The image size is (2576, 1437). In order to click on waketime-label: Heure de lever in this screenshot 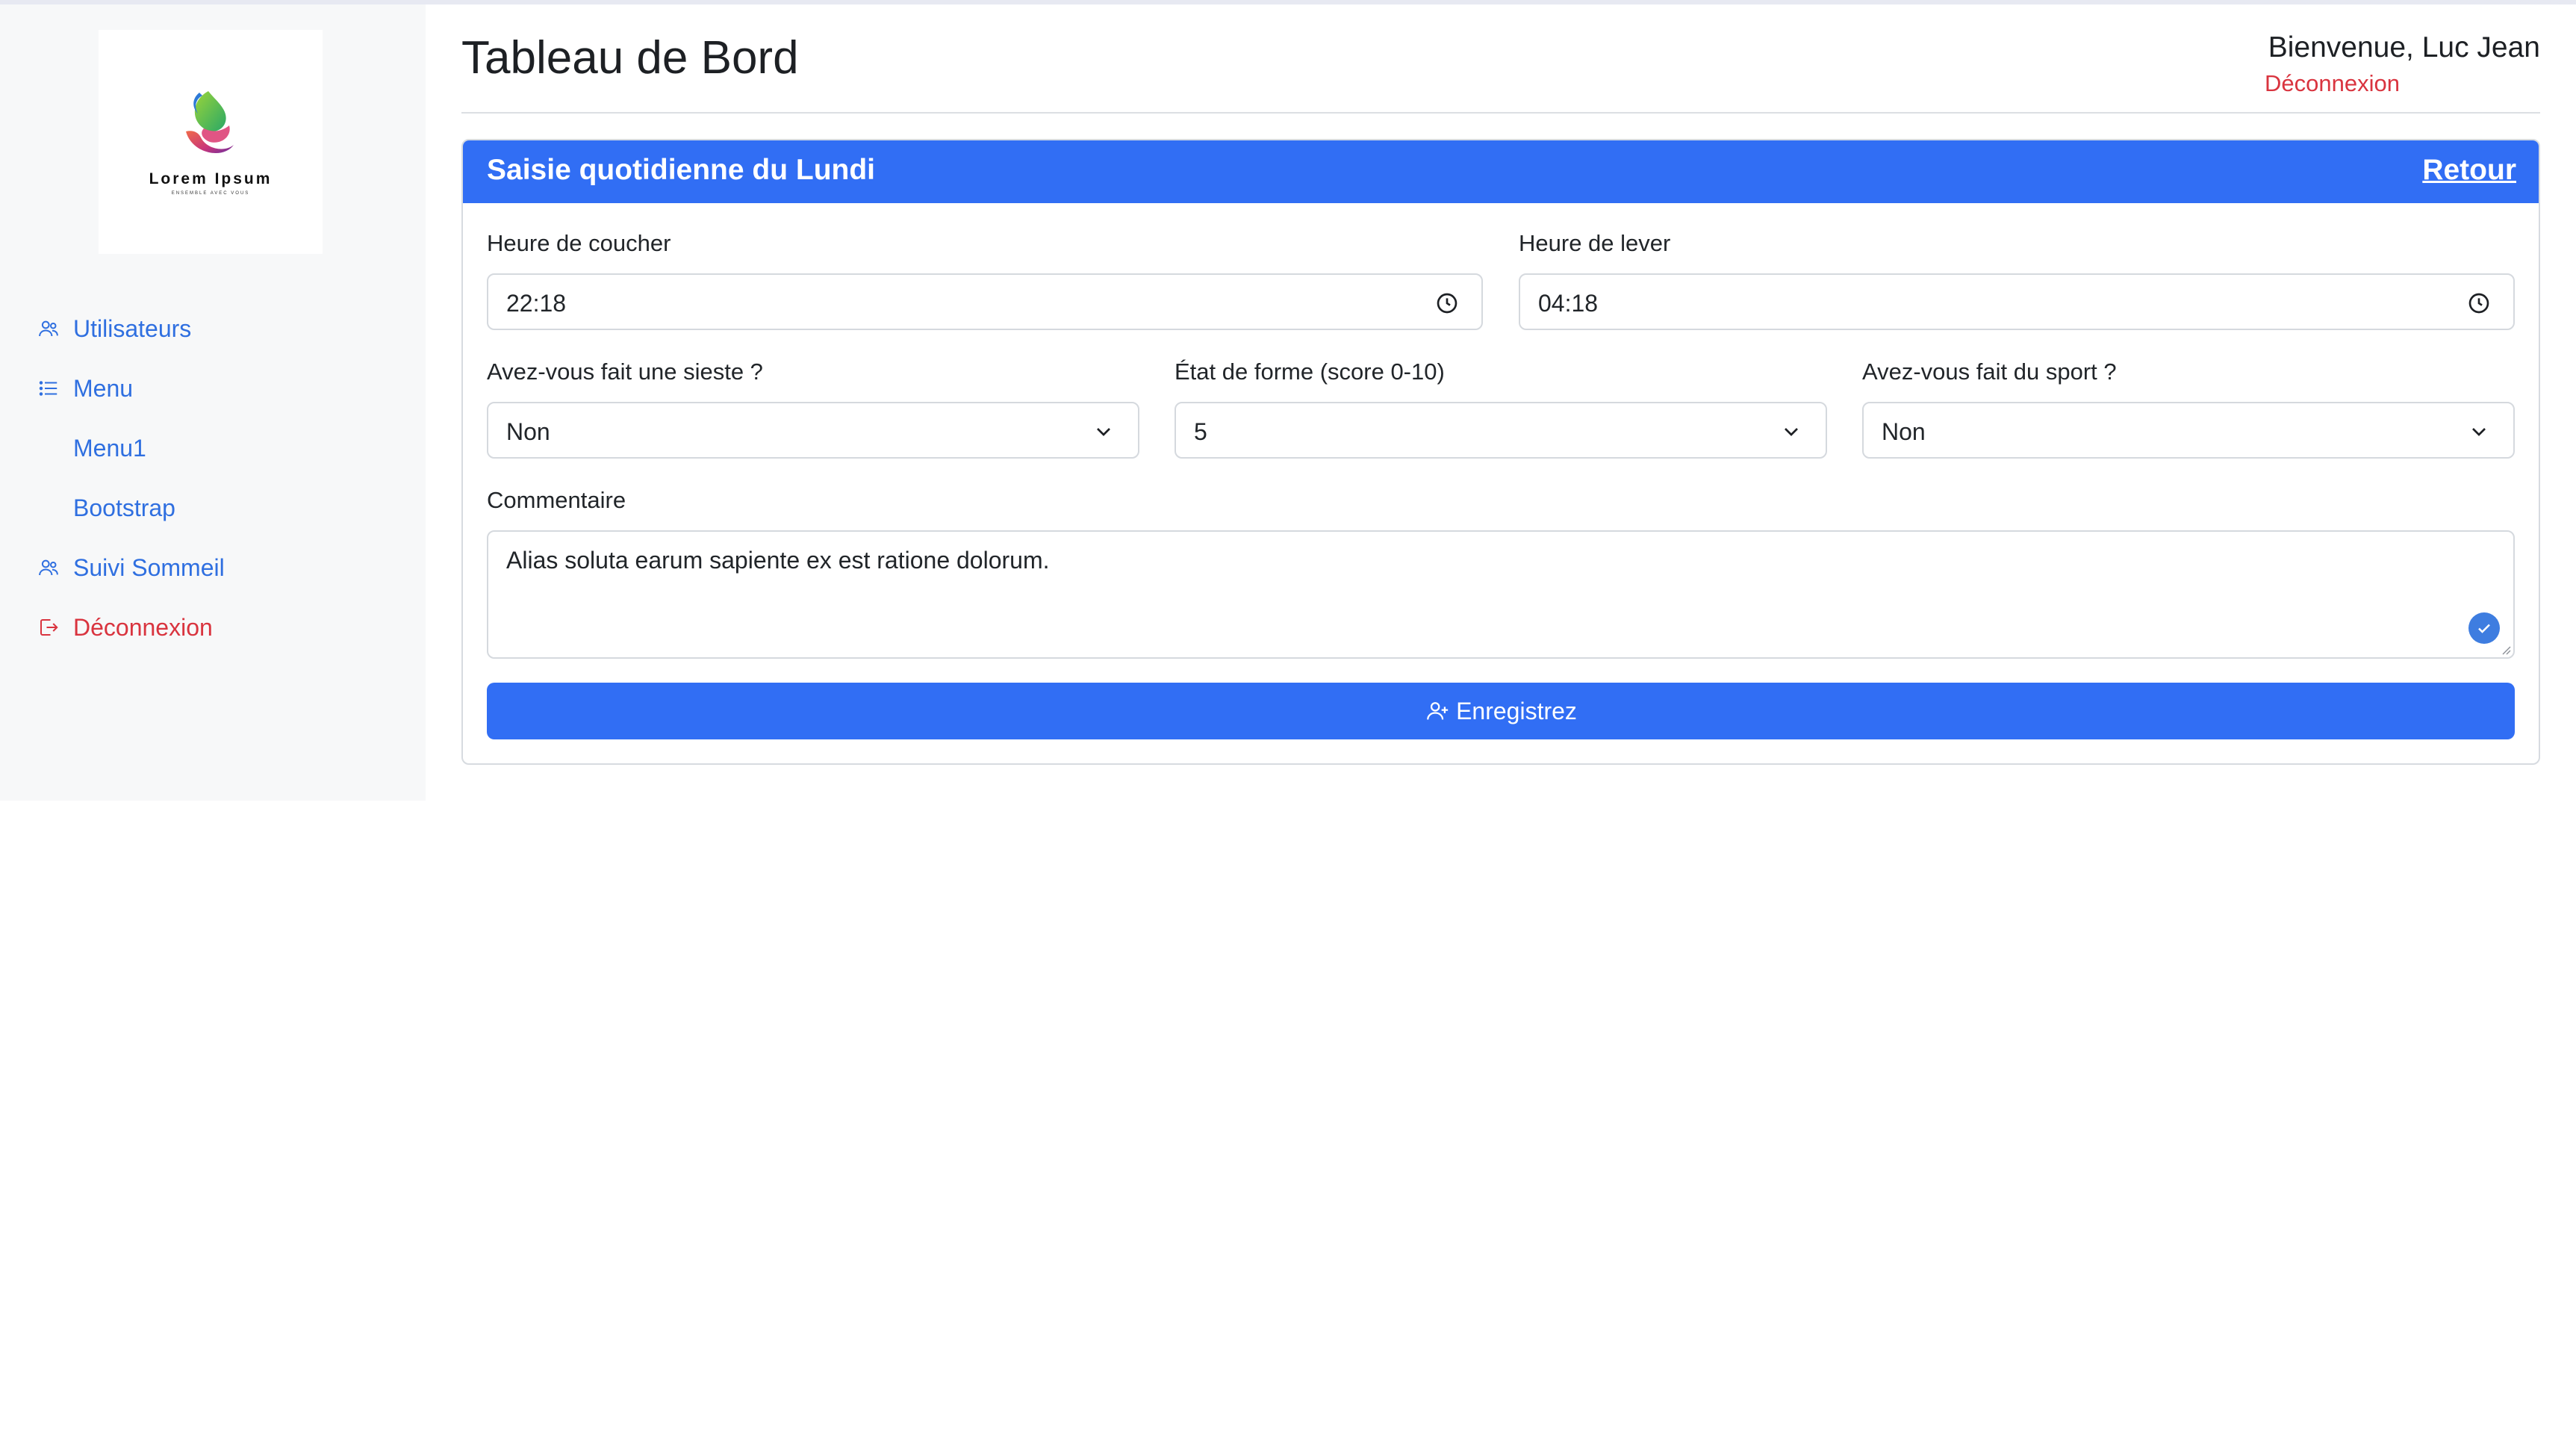, I will do `click(1595, 243)`.